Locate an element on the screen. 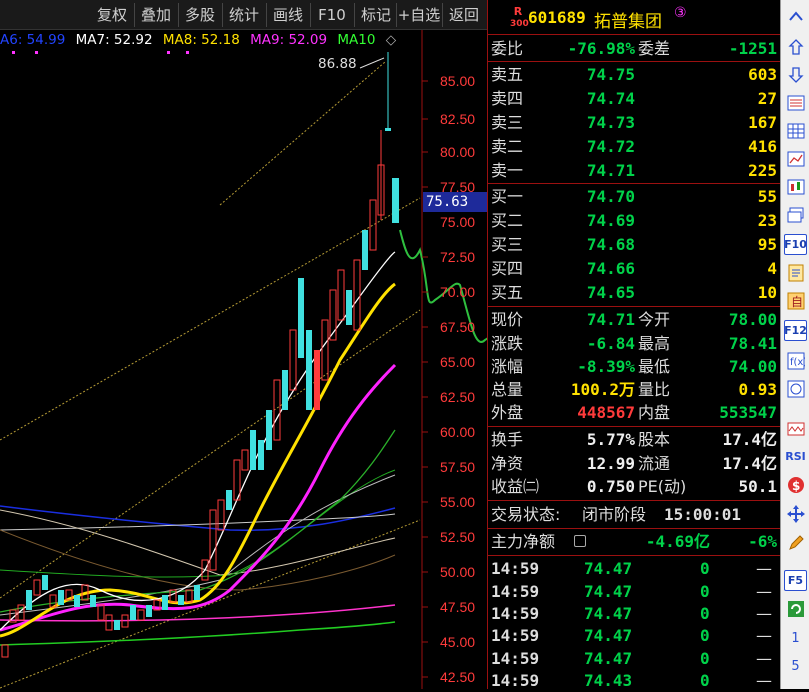  axis-label: 85.00 is located at coordinates (457, 81).